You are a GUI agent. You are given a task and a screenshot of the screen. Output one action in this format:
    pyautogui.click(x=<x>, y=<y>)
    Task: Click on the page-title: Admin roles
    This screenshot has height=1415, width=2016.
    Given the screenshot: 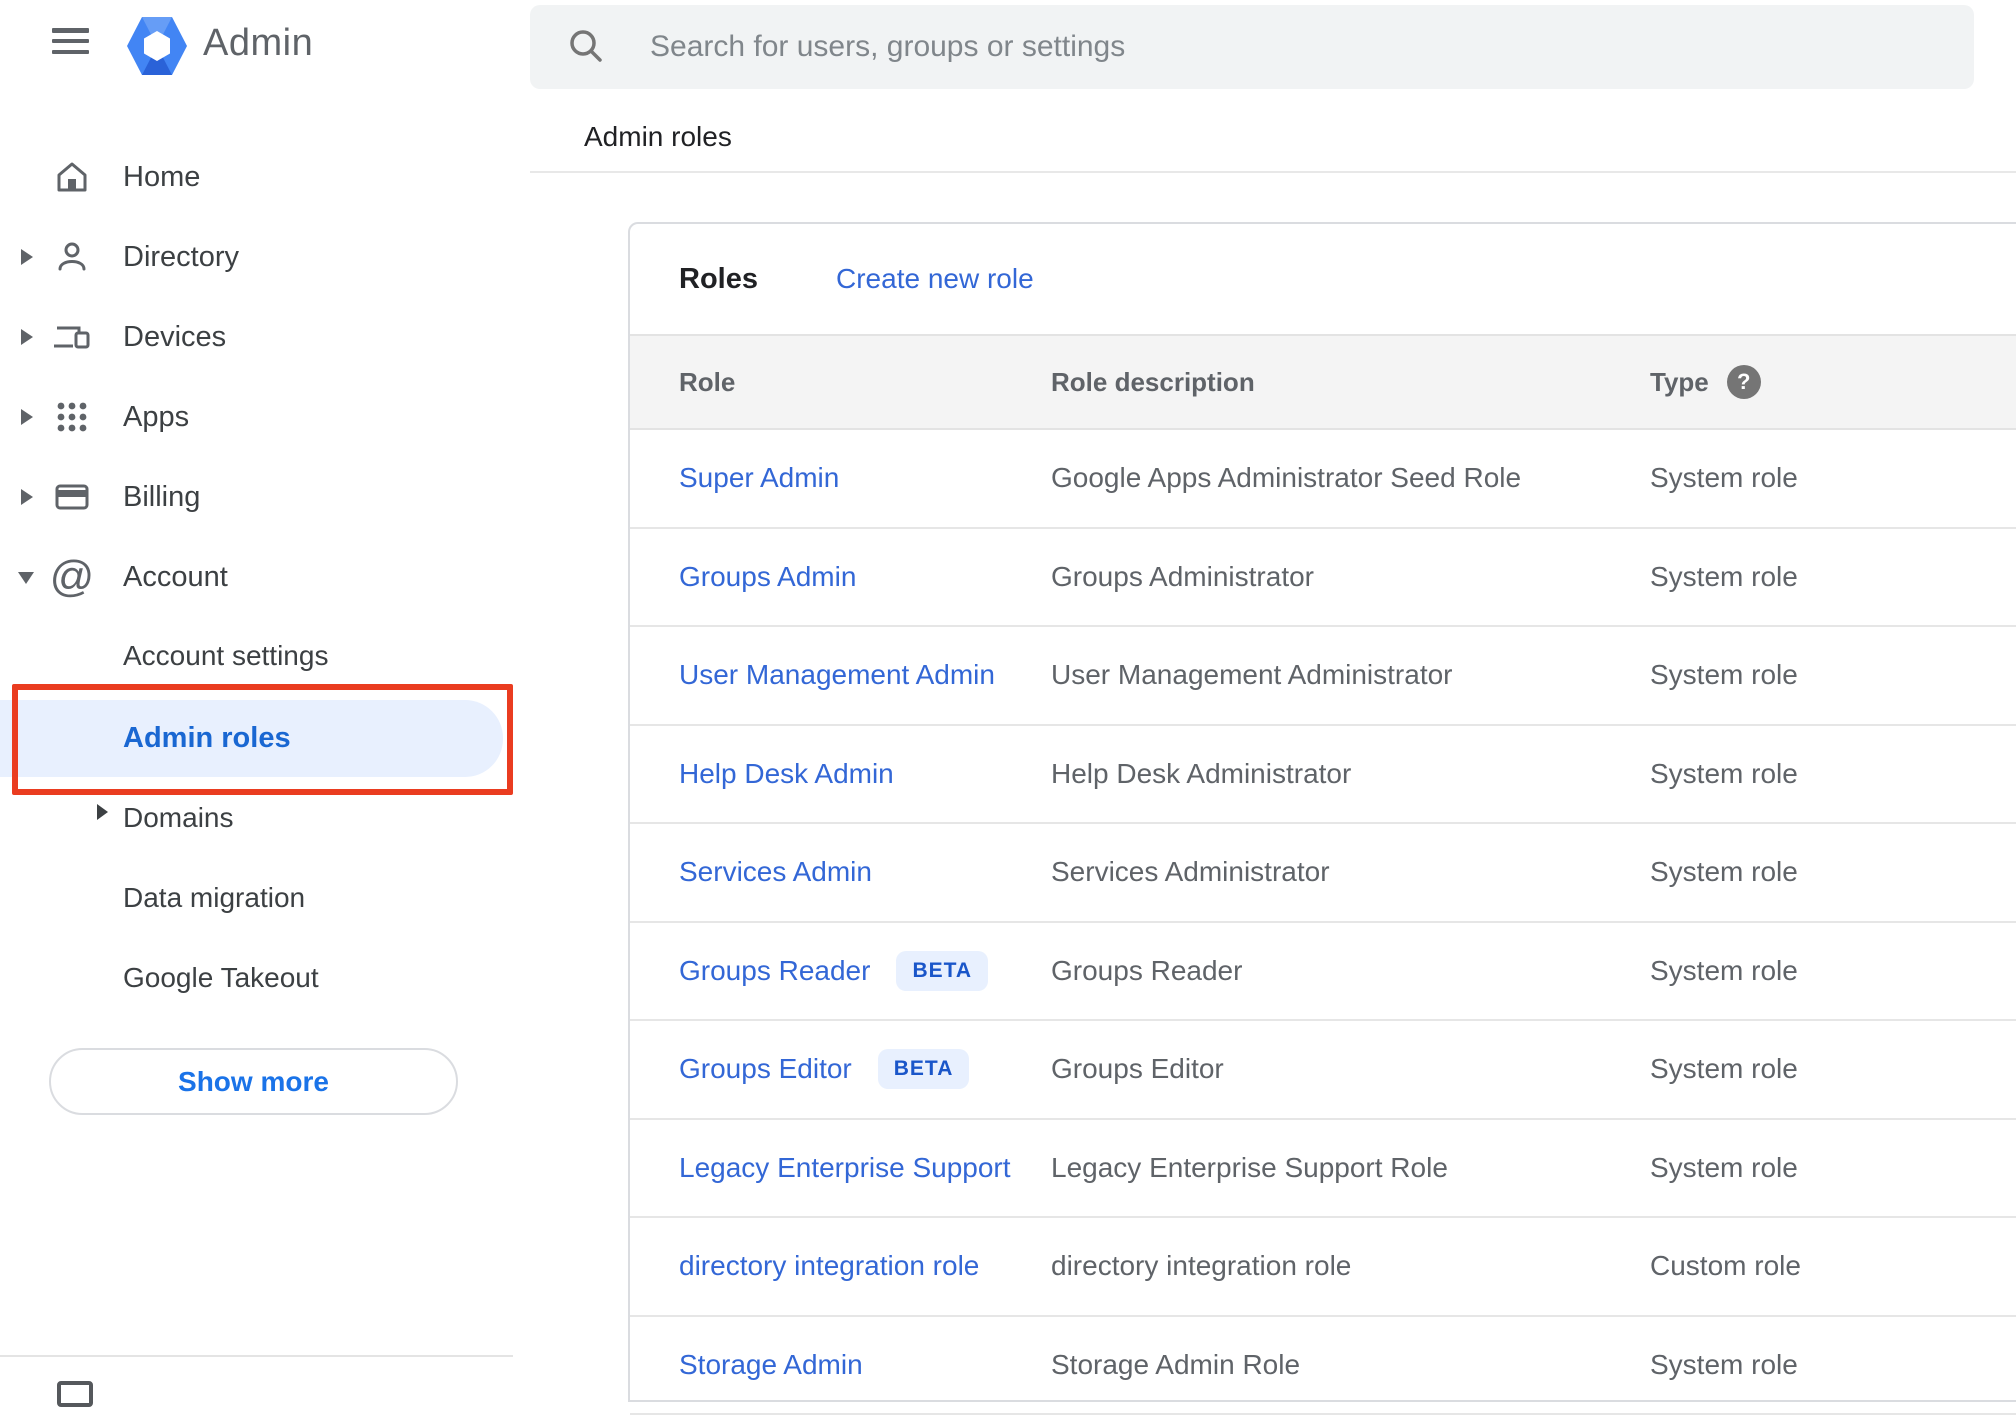 What is the action you would take?
    pyautogui.click(x=658, y=137)
    